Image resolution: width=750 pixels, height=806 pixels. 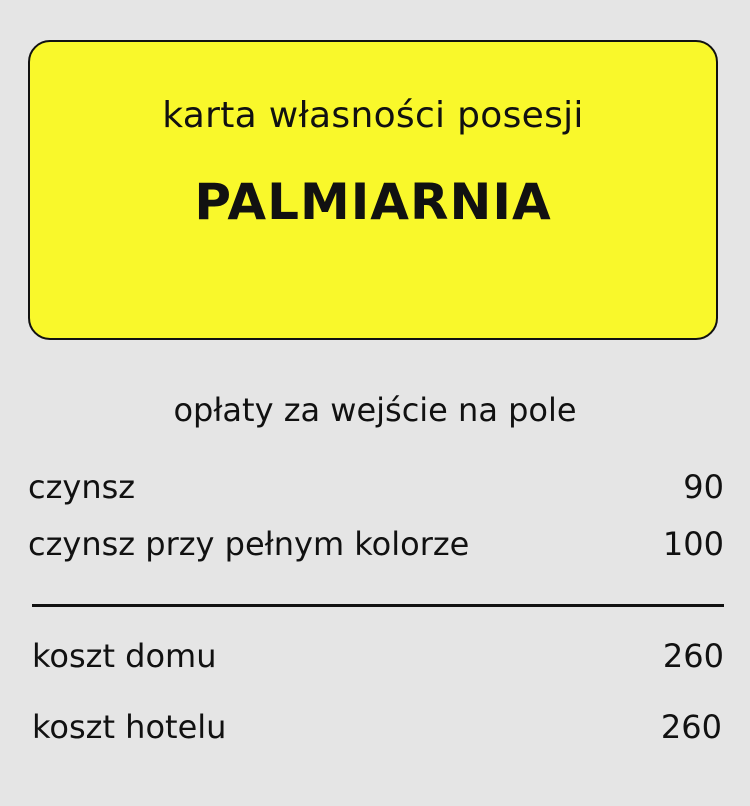 What do you see at coordinates (377, 727) in the screenshot?
I see `hotel-cost-row: koszt hotelu 260` at bounding box center [377, 727].